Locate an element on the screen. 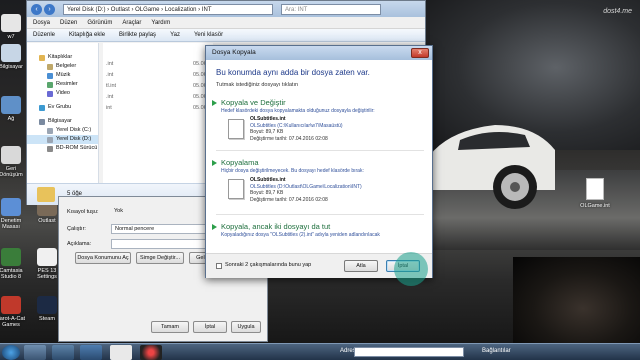 This screenshot has height=360, width=640. new-folder-button: Yeni klasör is located at coordinates (208, 35).